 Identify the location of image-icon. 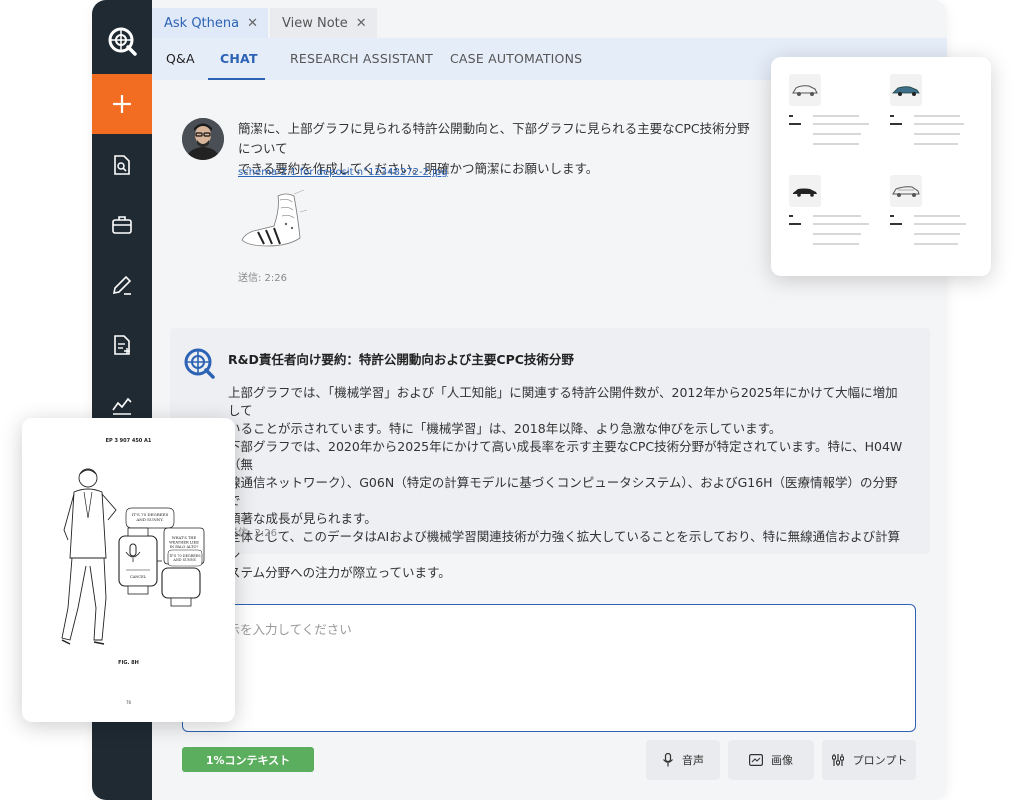
(756, 760).